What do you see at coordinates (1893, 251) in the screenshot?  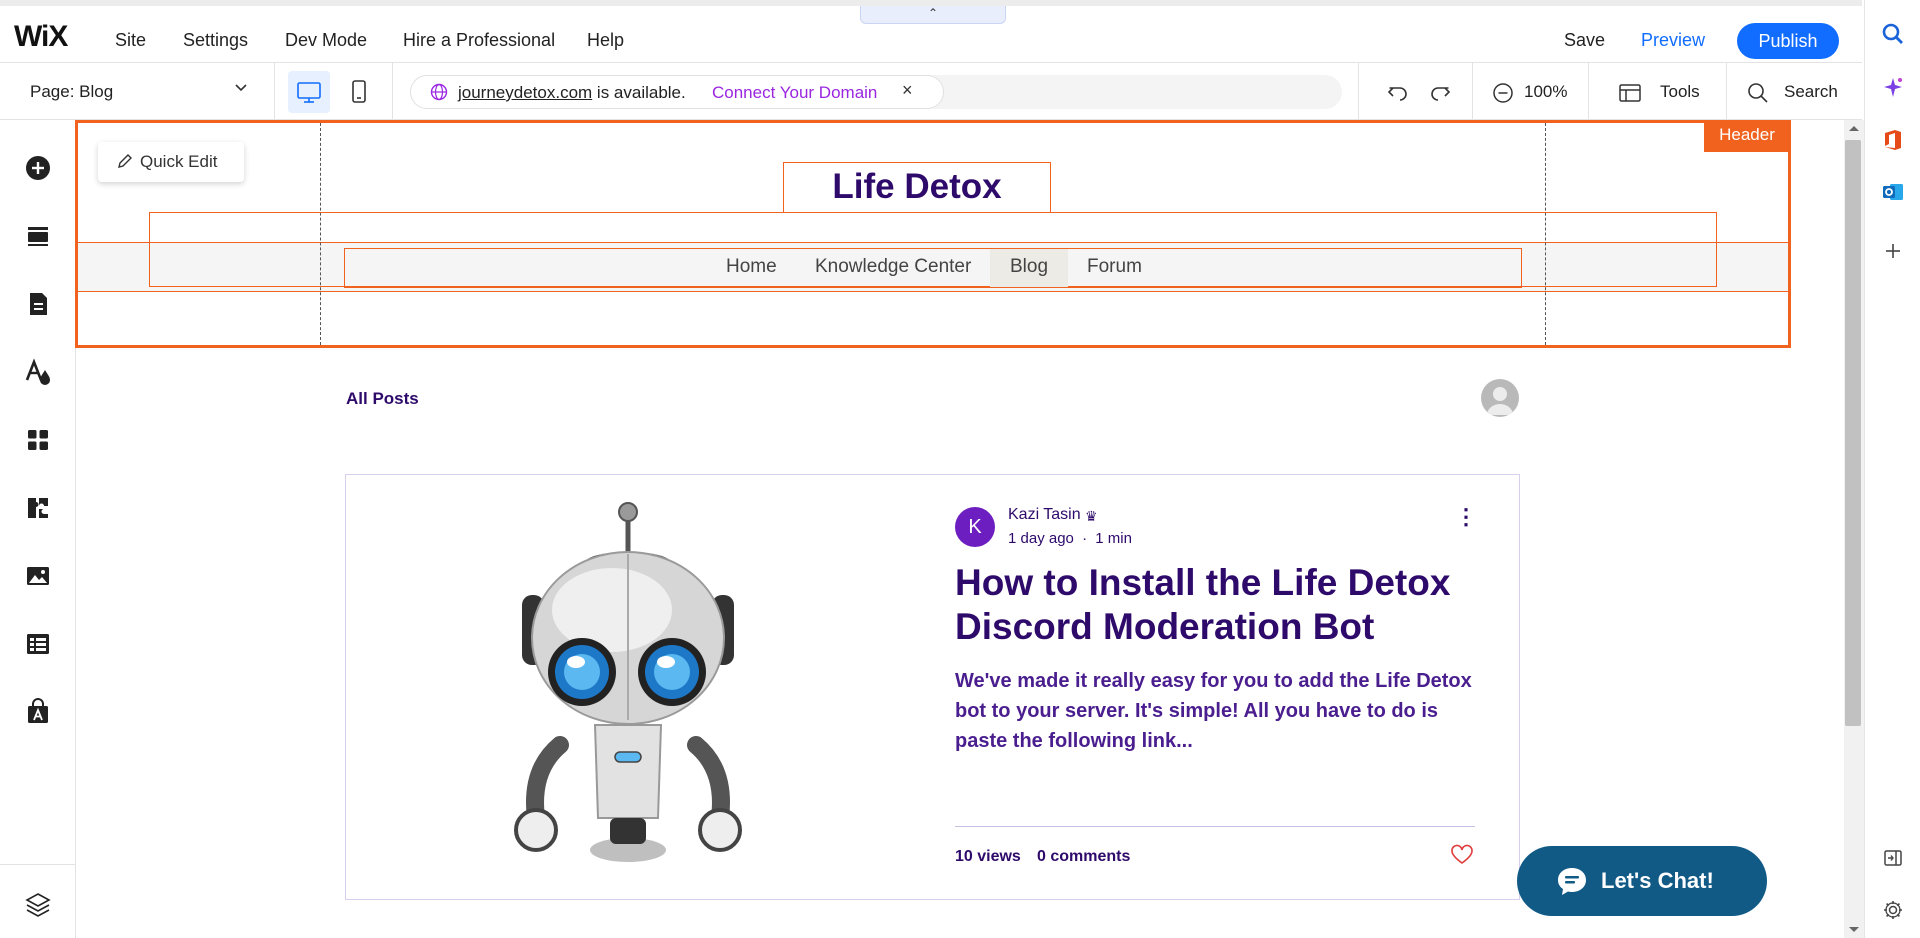 I see `add-icon` at bounding box center [1893, 251].